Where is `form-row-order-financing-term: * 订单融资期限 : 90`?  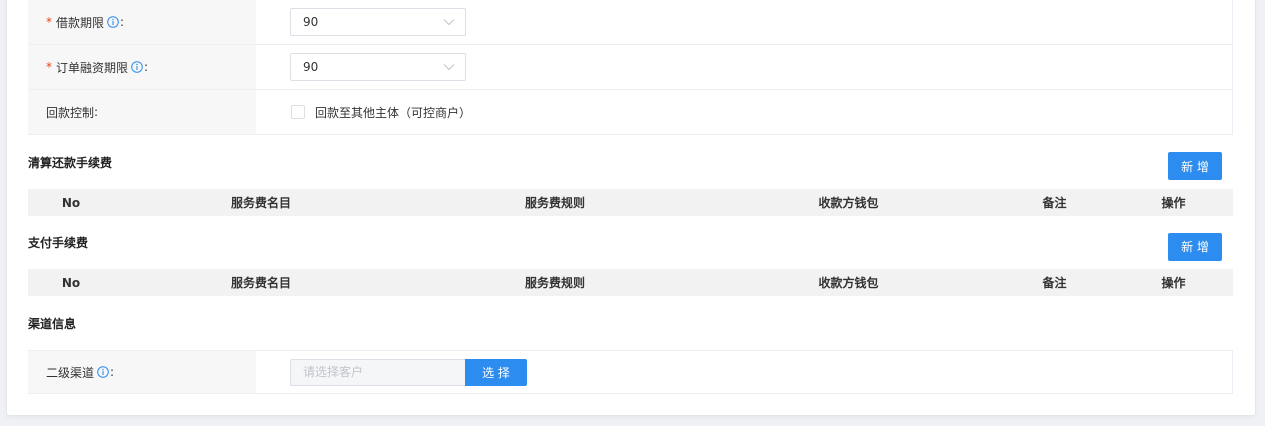 form-row-order-financing-term: * 订单融资期限 : 90 is located at coordinates (630, 67).